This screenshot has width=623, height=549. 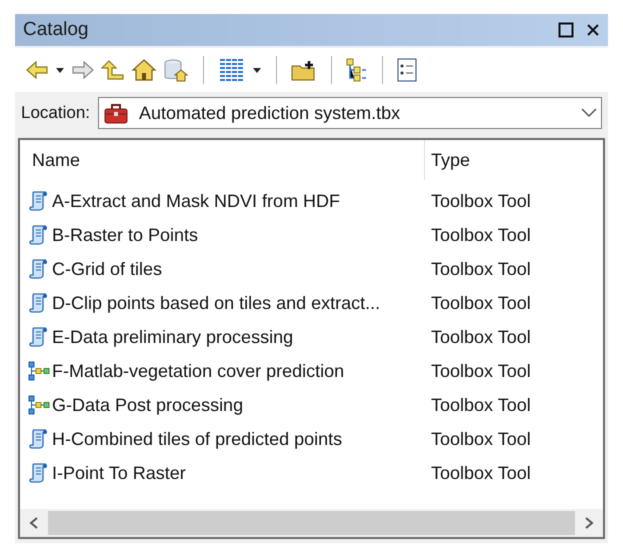 I want to click on forward-arrow-icon, so click(x=83, y=70).